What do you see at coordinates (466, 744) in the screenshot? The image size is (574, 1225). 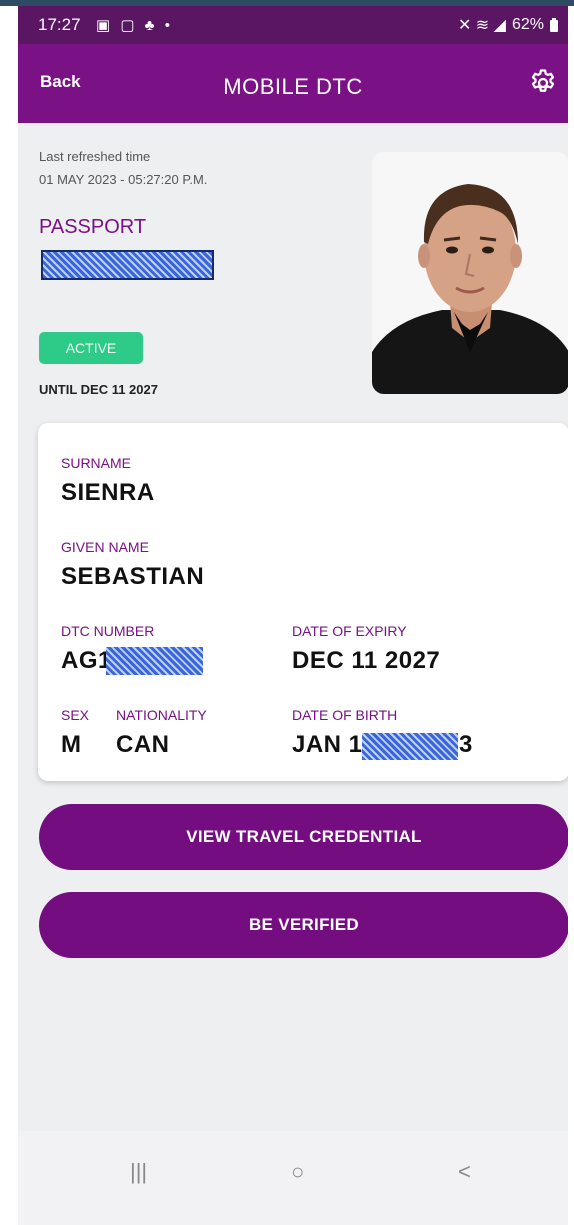 I see `date-of-birth-value-end: 3` at bounding box center [466, 744].